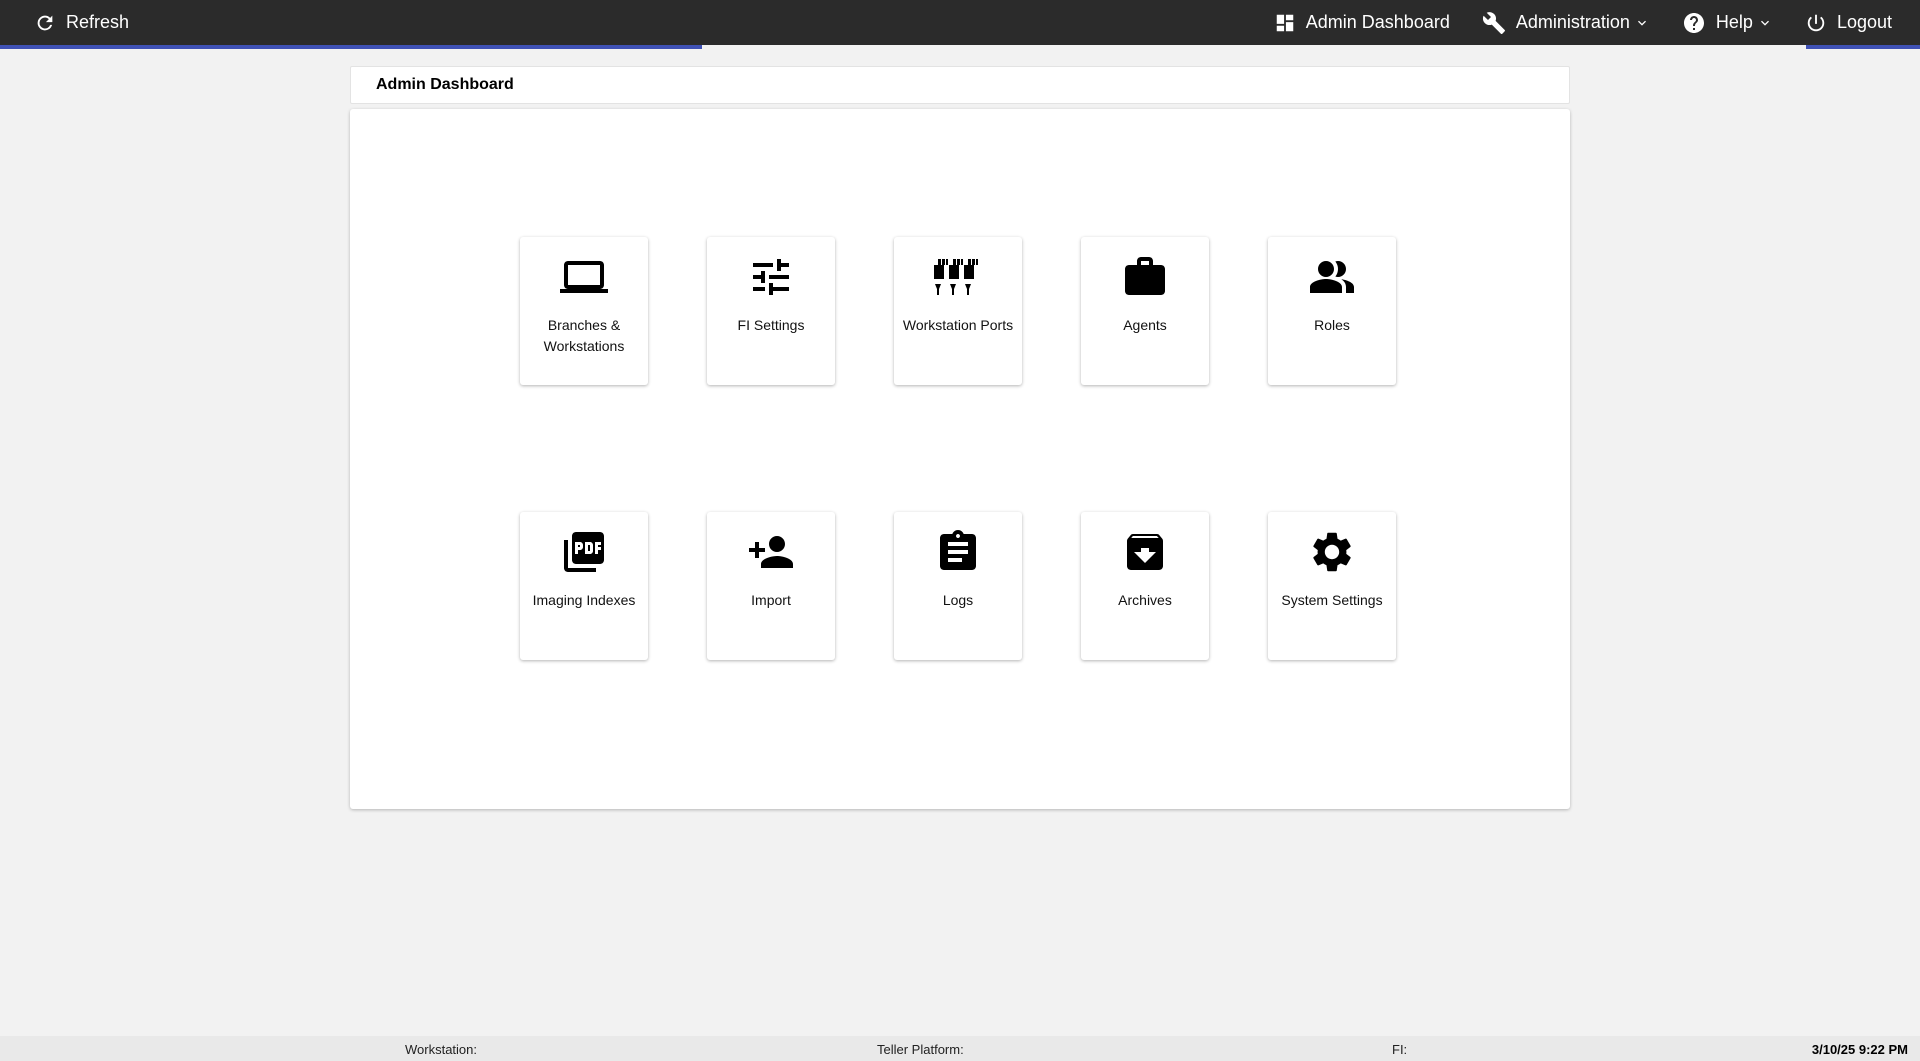 The height and width of the screenshot is (1061, 1920). I want to click on pdf-icon, so click(584, 552).